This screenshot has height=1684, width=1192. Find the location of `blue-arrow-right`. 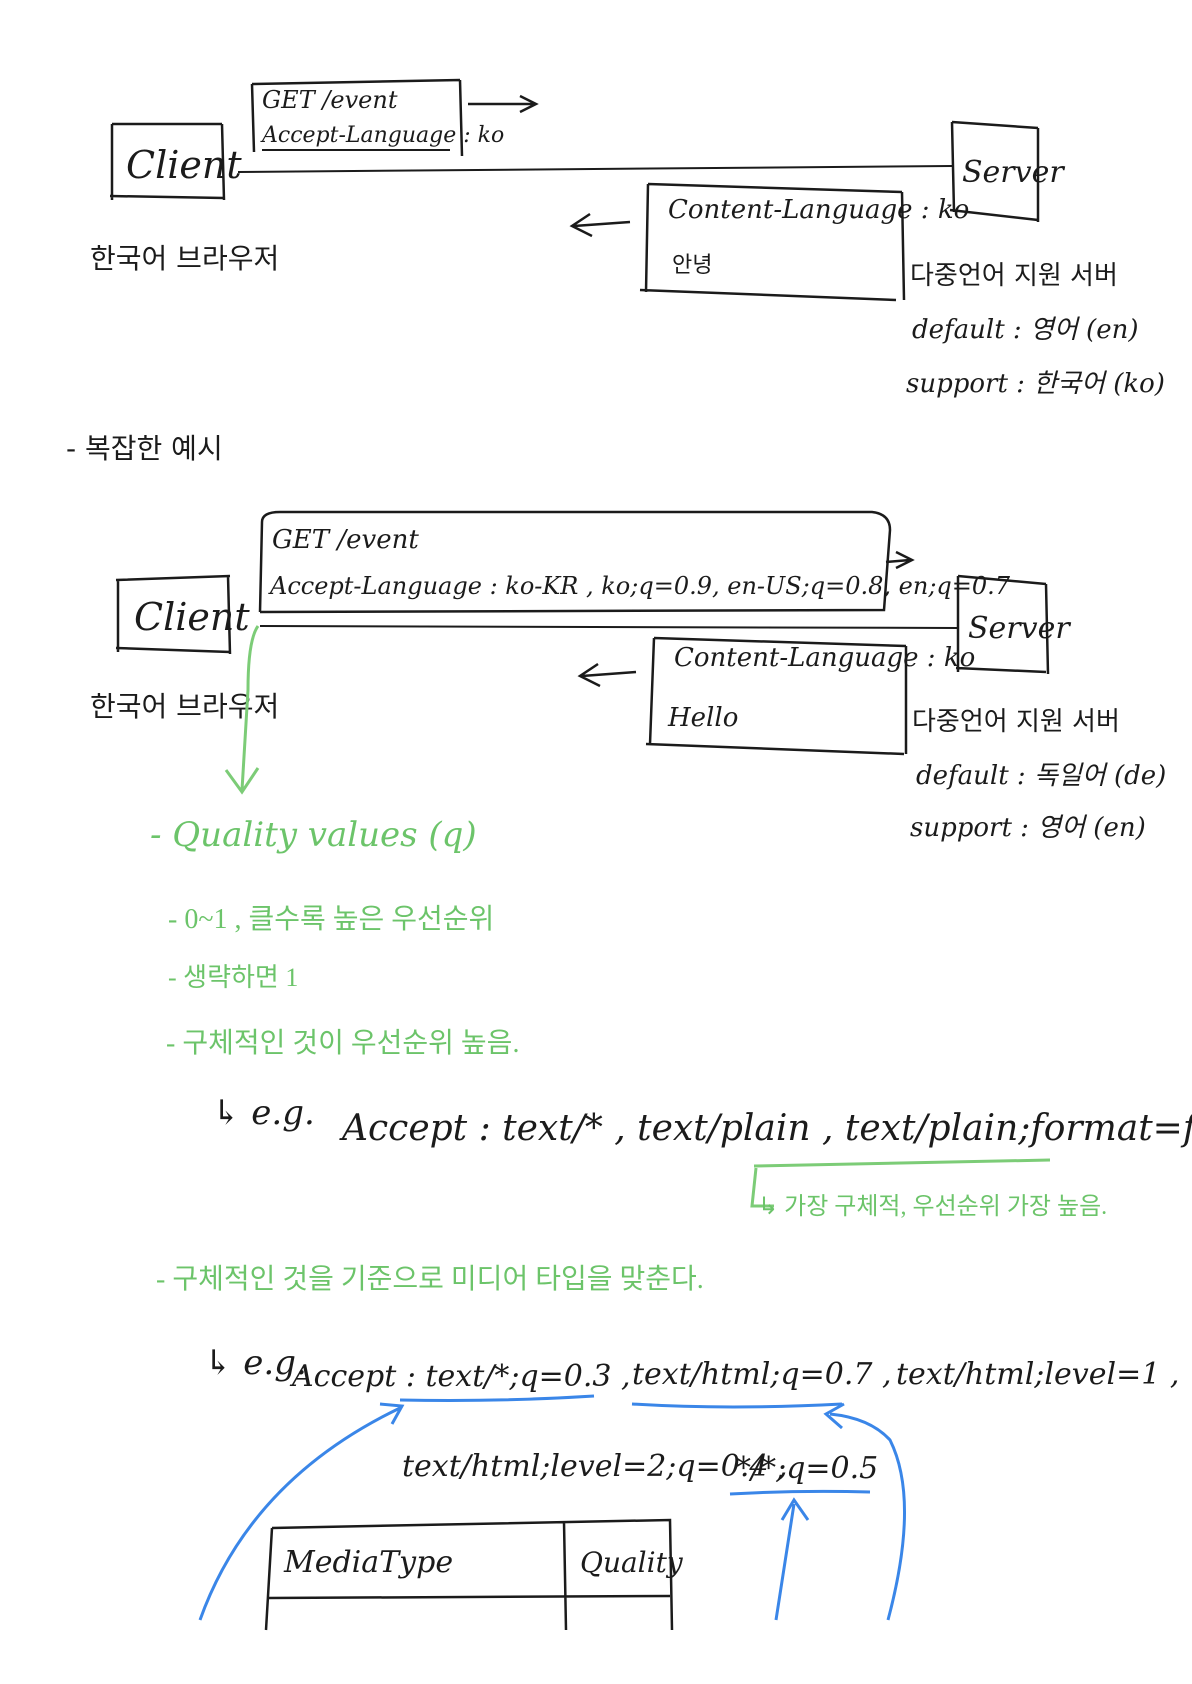

blue-arrow-right is located at coordinates (864, 1511).